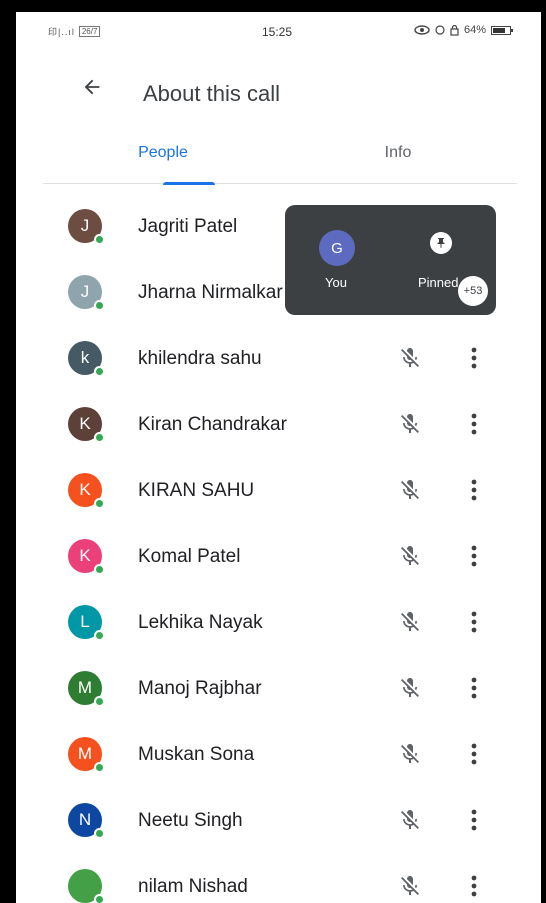  I want to click on self-avatar: G, so click(337, 248).